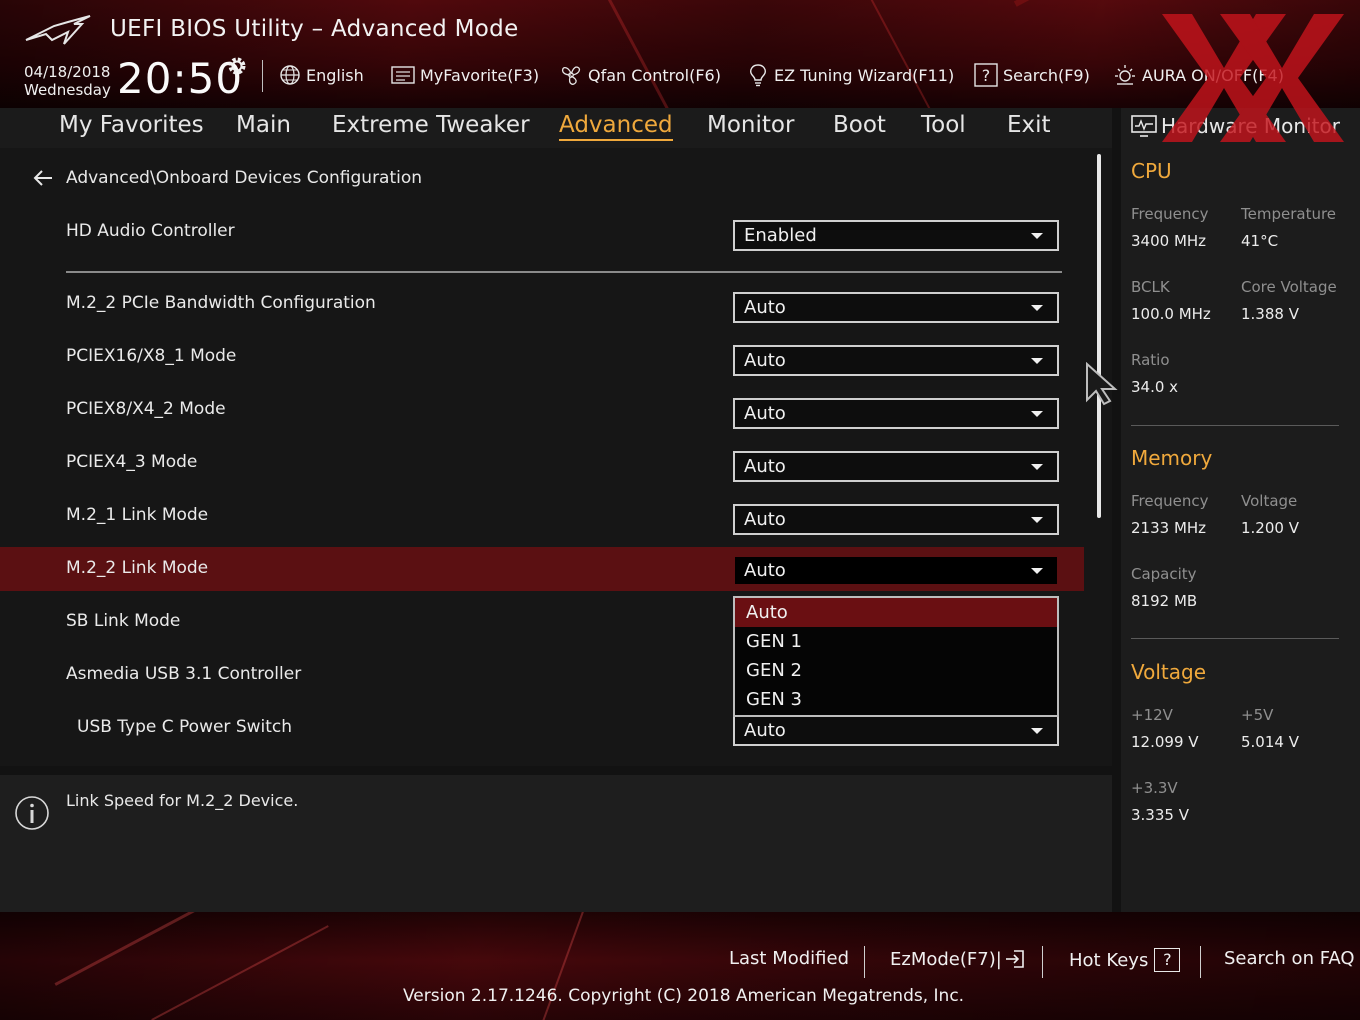  What do you see at coordinates (465, 75) in the screenshot?
I see `myfavorite-button: MyFavorite(F3)` at bounding box center [465, 75].